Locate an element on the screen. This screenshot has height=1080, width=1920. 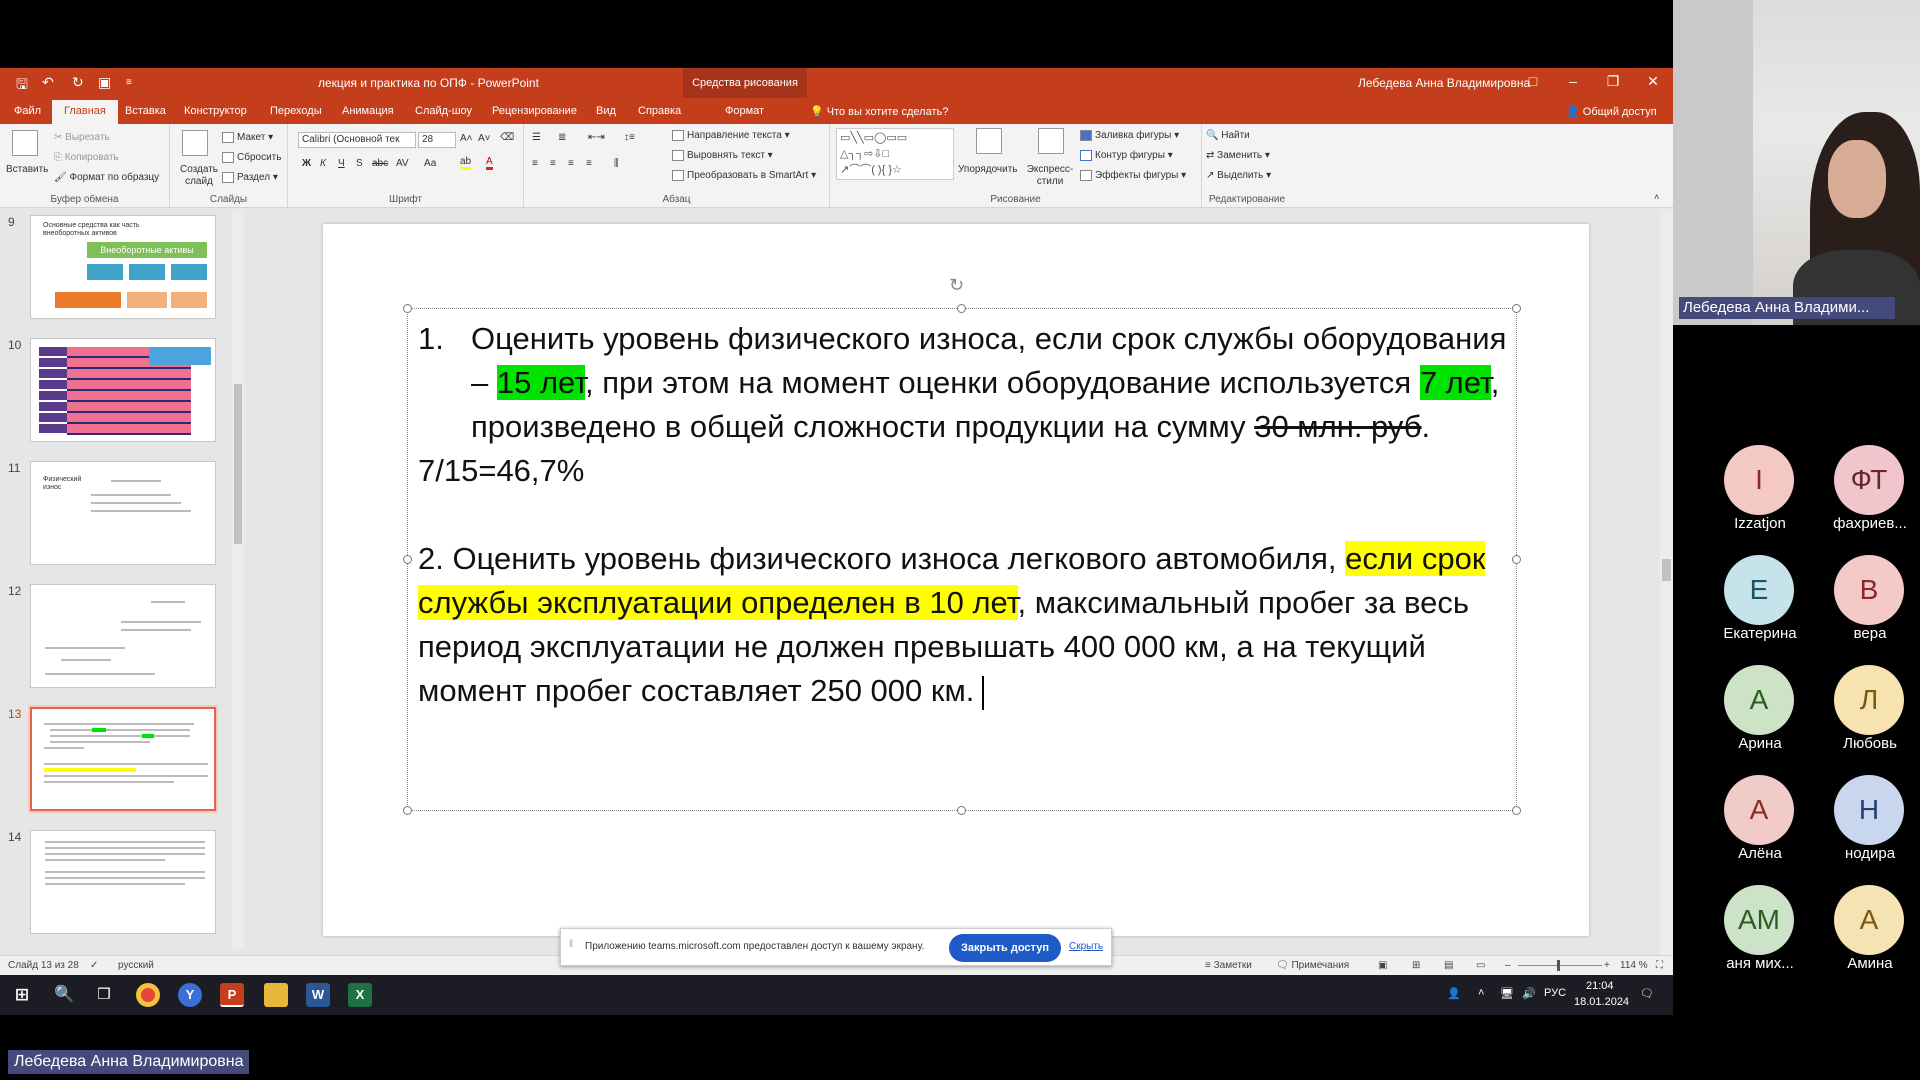
justify-icon: ≡ is located at coordinates (589, 163).